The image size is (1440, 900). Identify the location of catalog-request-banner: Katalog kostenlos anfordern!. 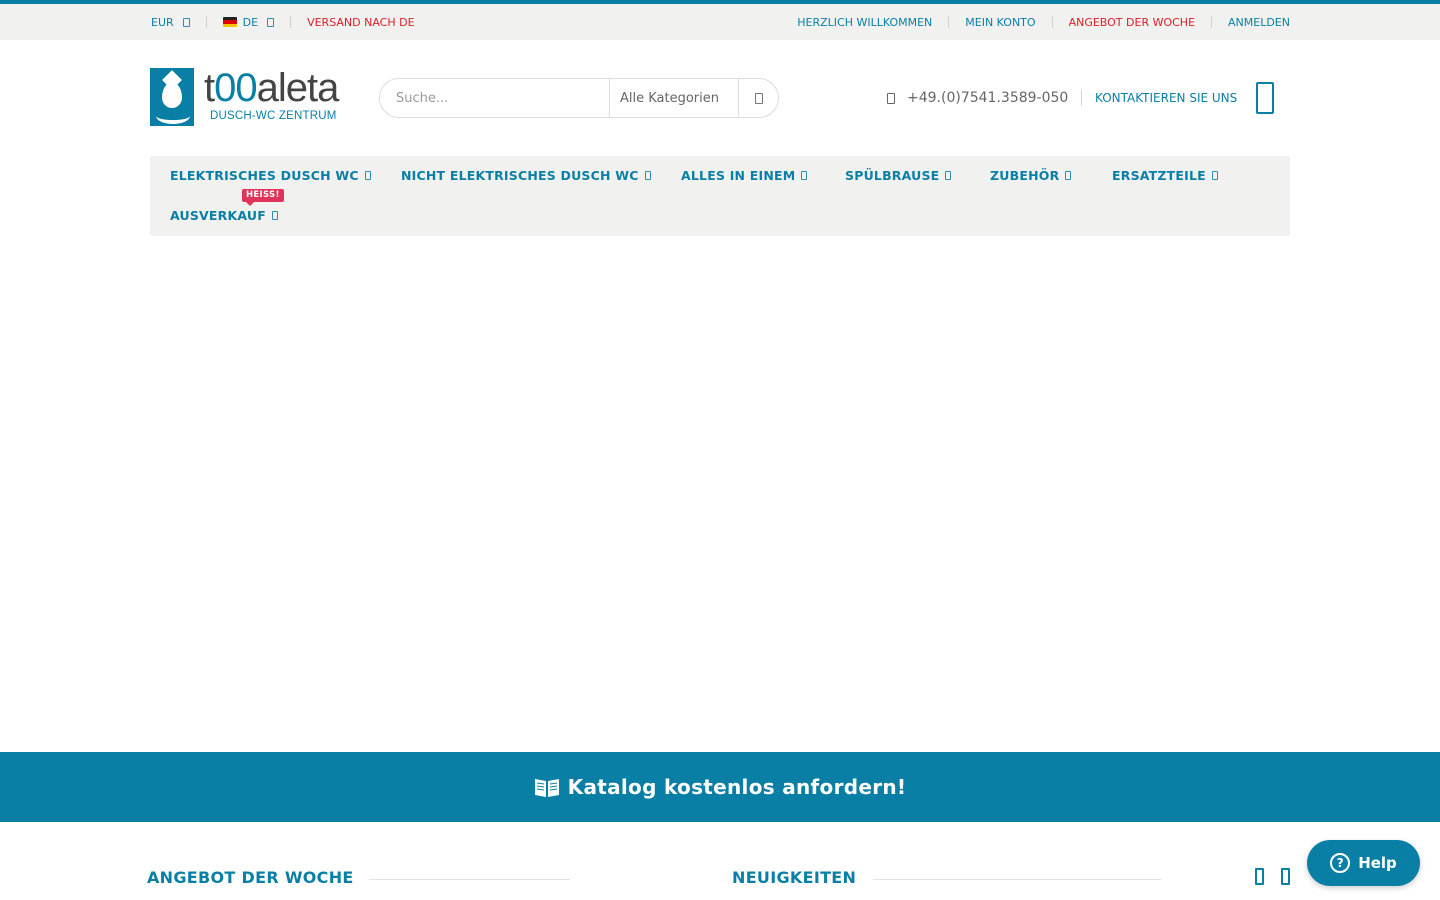
(720, 787).